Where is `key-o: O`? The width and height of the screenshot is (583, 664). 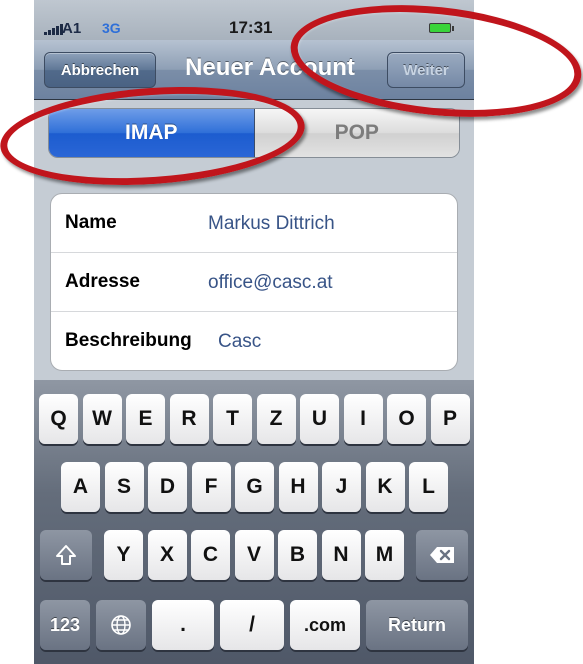
key-o: O is located at coordinates (406, 419).